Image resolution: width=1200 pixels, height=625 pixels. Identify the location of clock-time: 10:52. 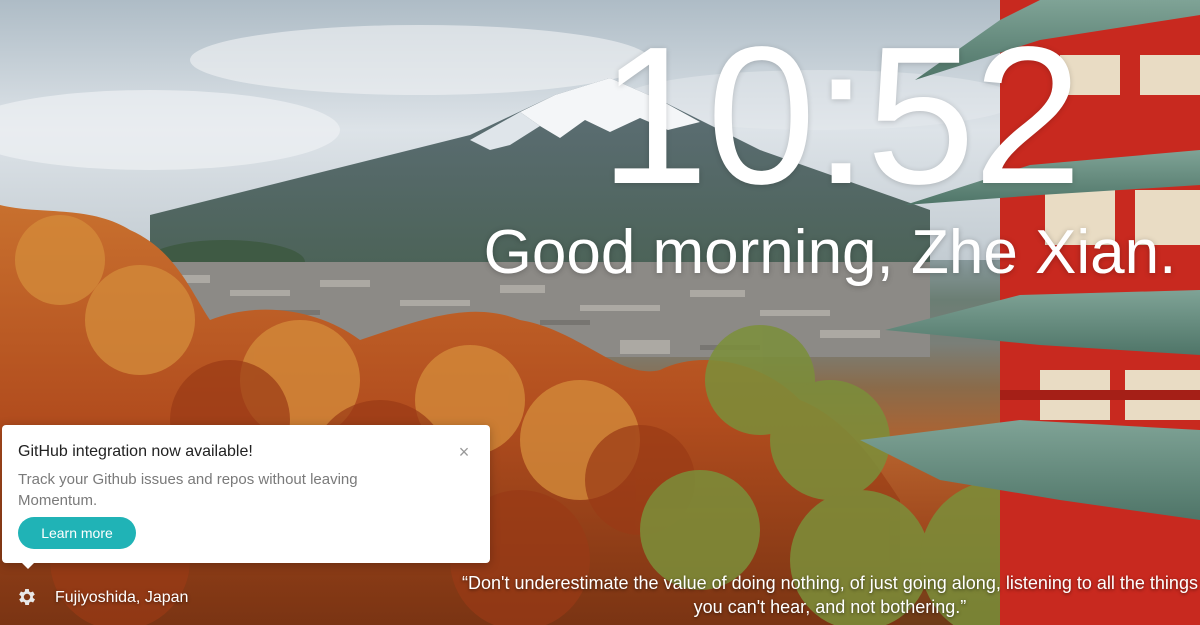
(840, 116).